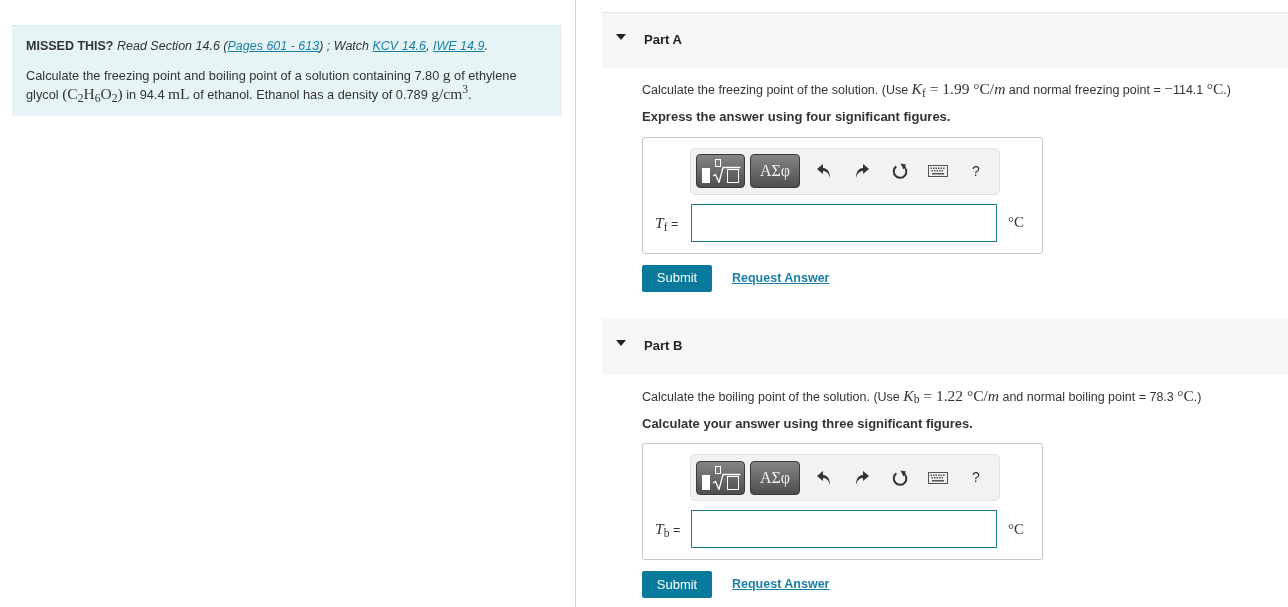  What do you see at coordinates (663, 345) in the screenshot?
I see `part-title: Part B` at bounding box center [663, 345].